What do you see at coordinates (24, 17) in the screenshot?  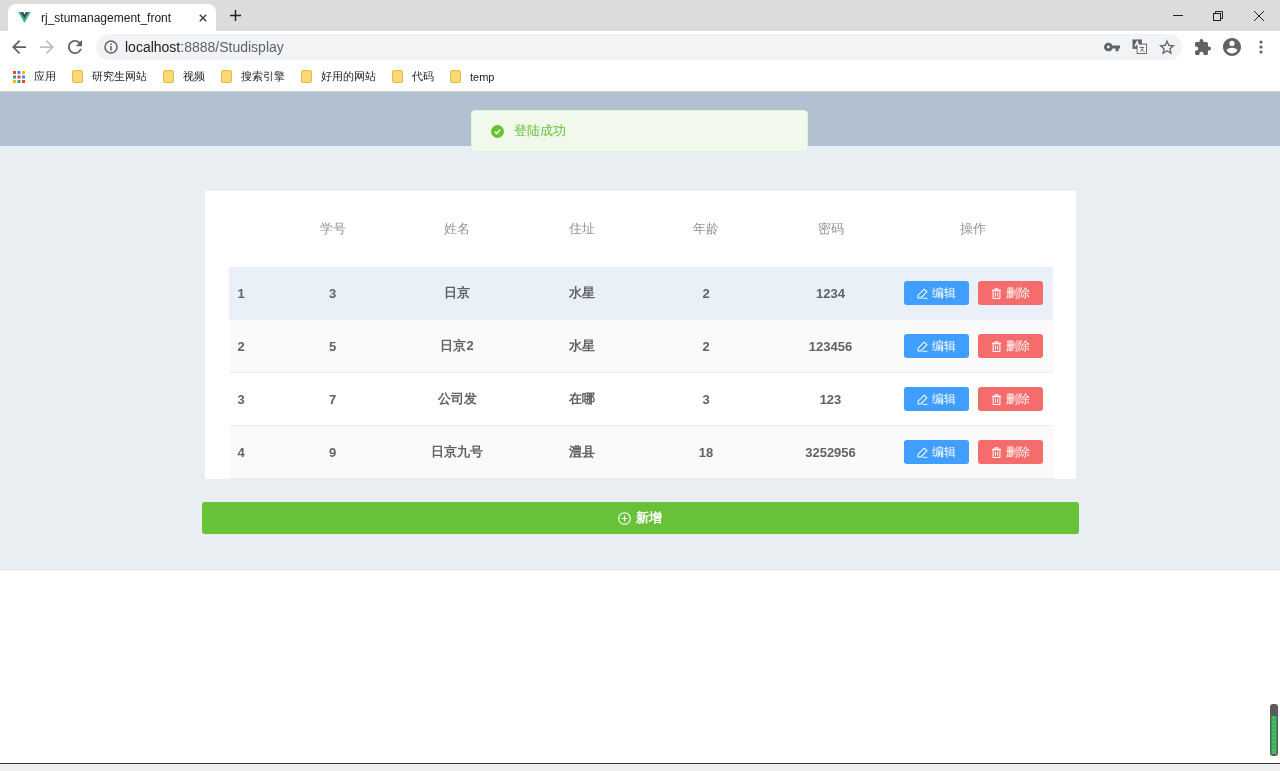 I see `vue-logo-icon` at bounding box center [24, 17].